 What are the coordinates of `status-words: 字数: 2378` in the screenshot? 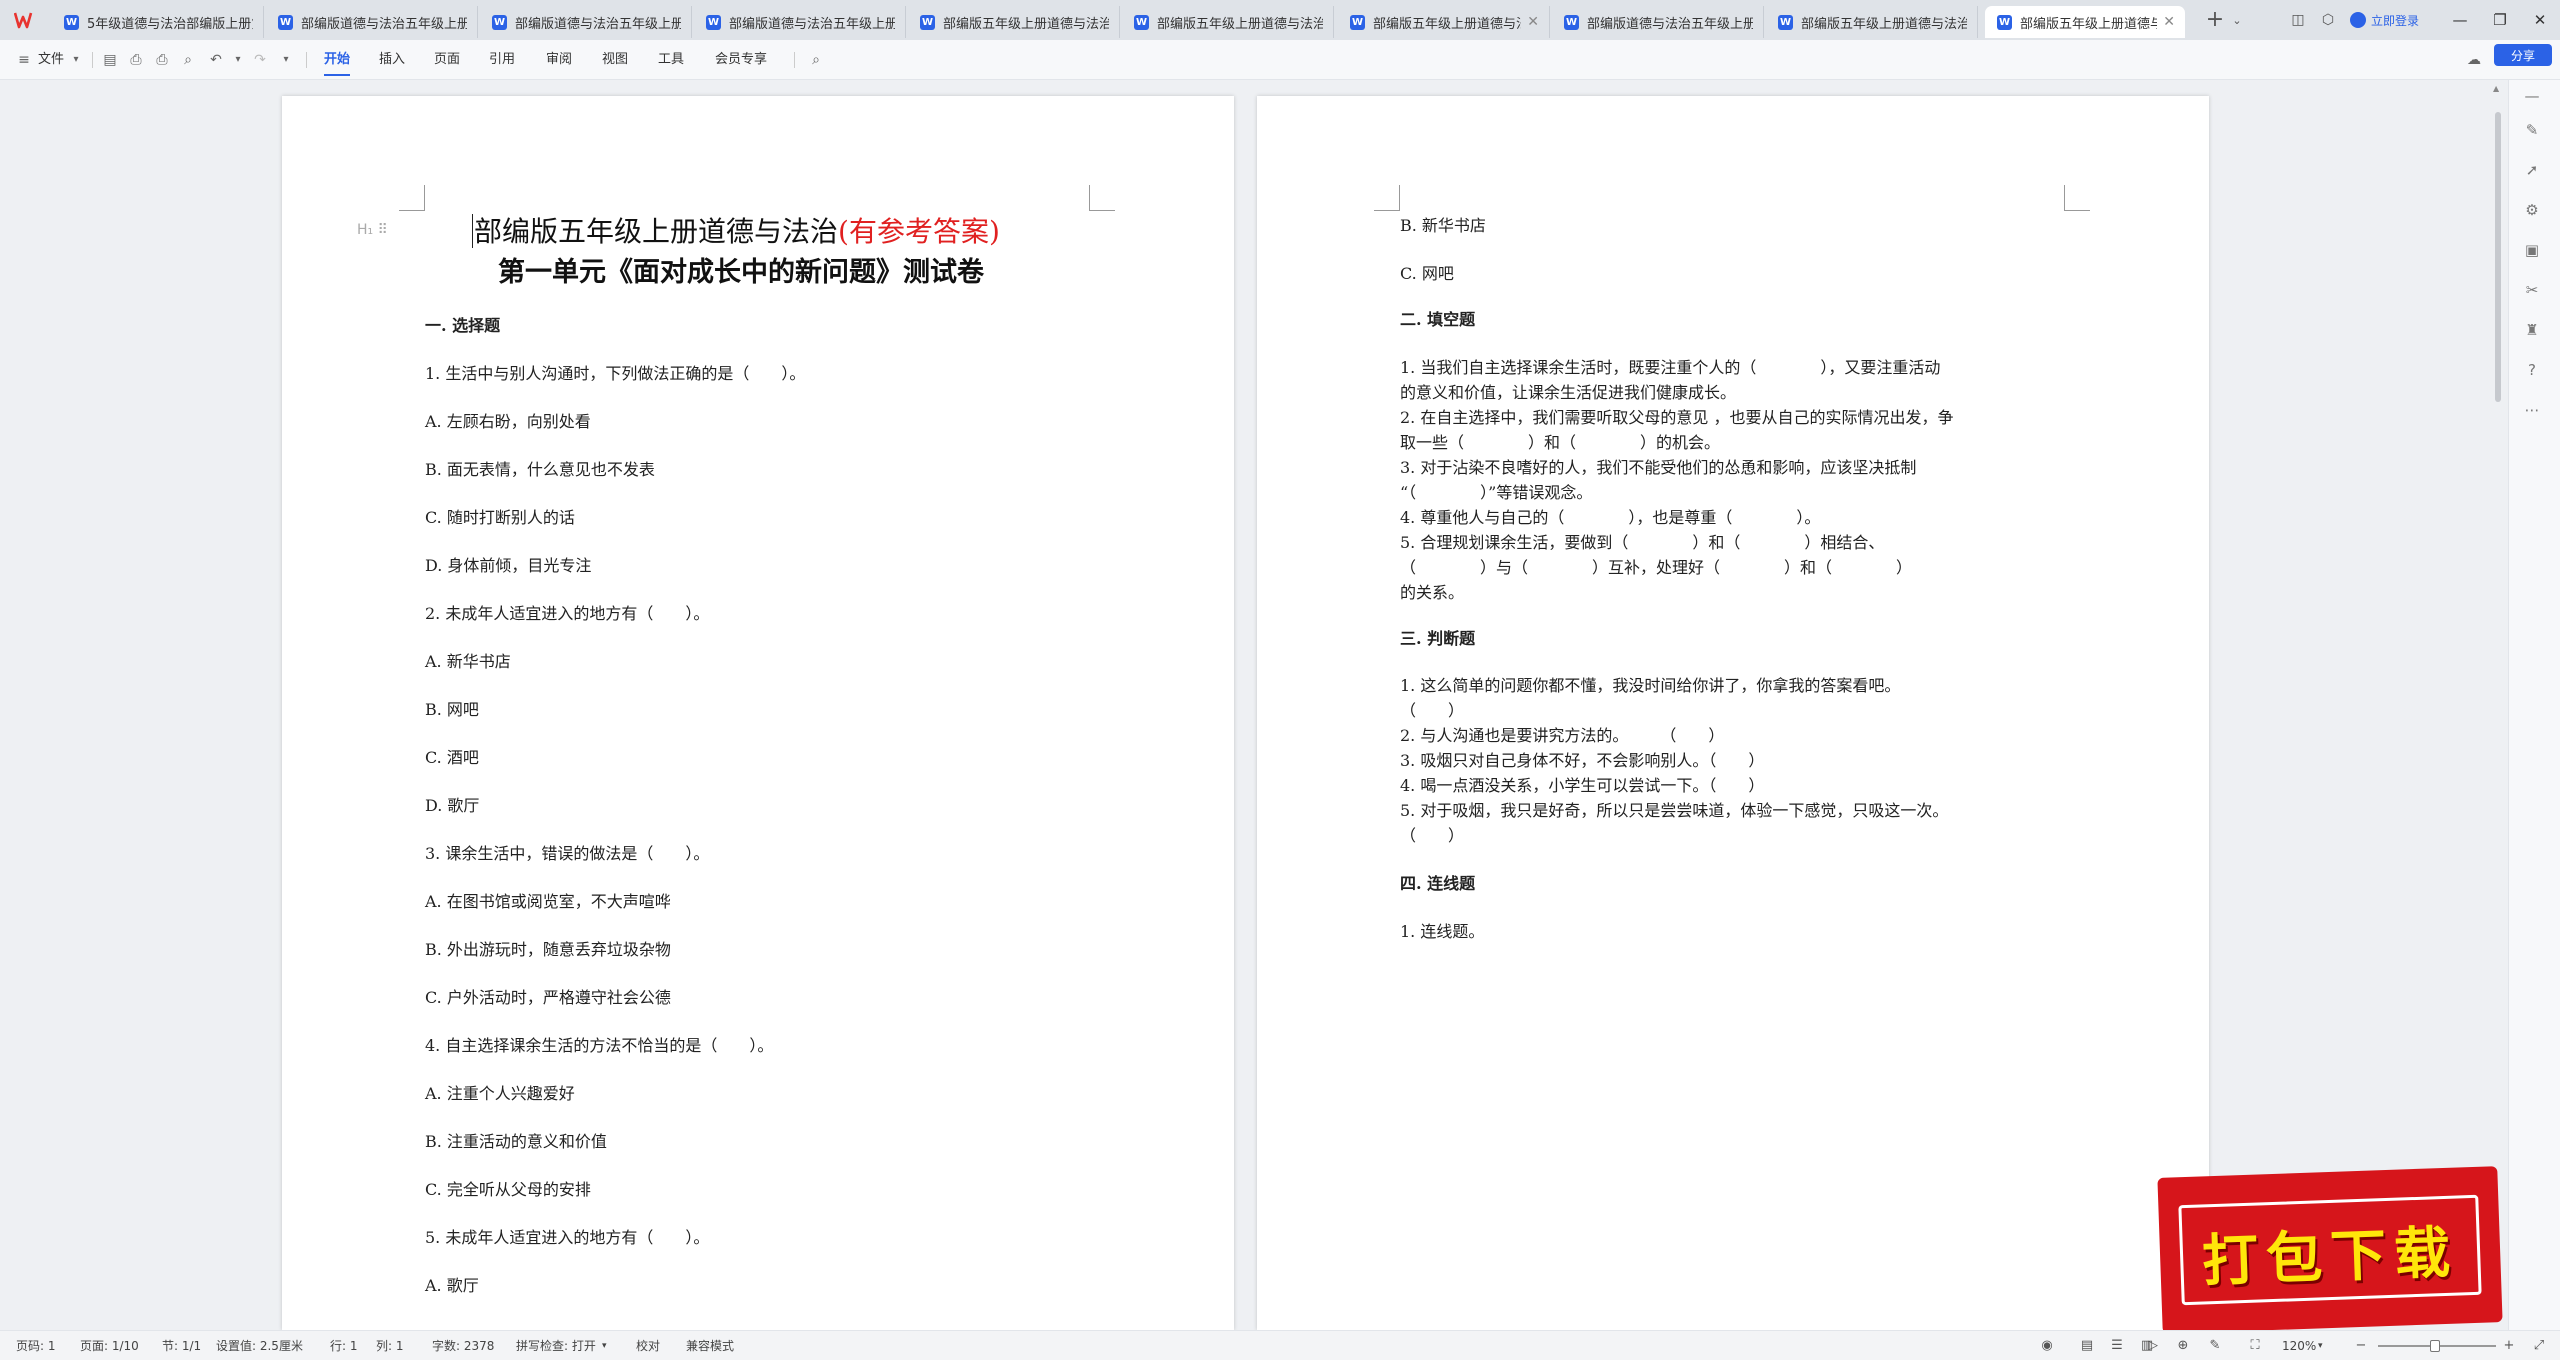 It's located at (463, 1346).